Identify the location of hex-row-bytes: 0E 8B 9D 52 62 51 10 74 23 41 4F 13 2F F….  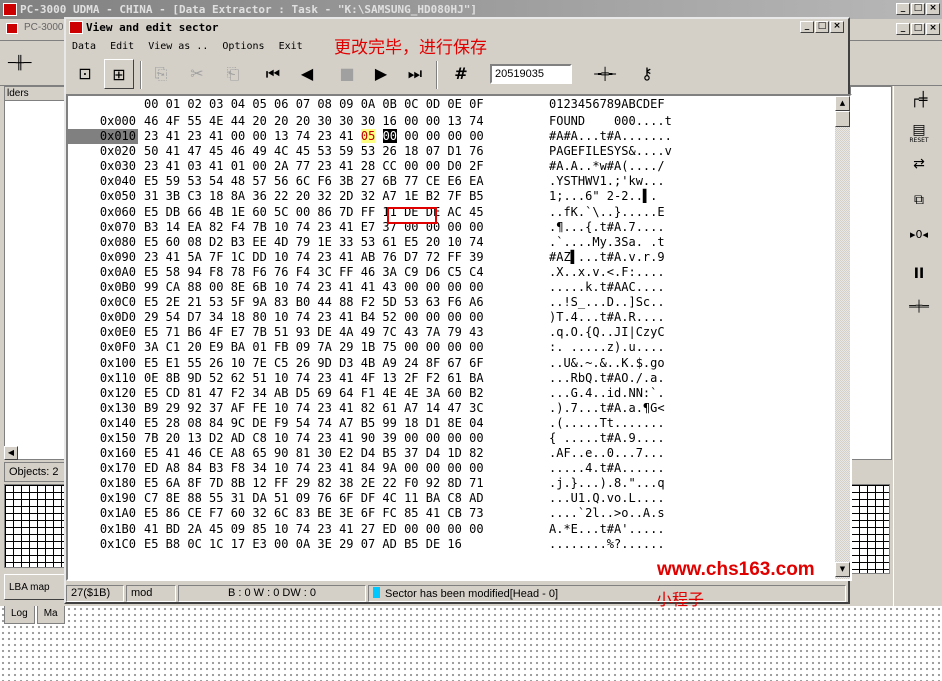
(314, 378).